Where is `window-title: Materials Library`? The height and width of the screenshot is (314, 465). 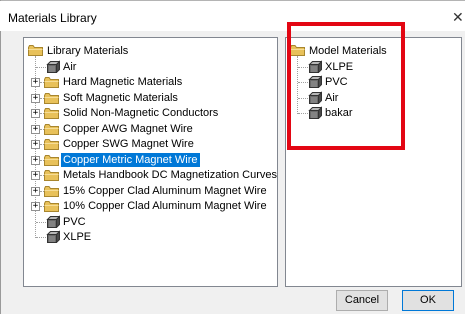 window-title: Materials Library is located at coordinates (52, 18).